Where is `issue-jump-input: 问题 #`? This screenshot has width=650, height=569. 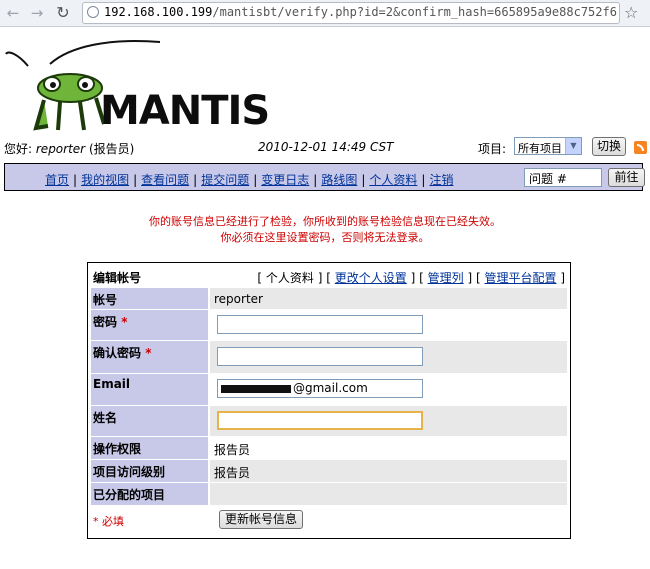 issue-jump-input: 问题 # is located at coordinates (563, 177).